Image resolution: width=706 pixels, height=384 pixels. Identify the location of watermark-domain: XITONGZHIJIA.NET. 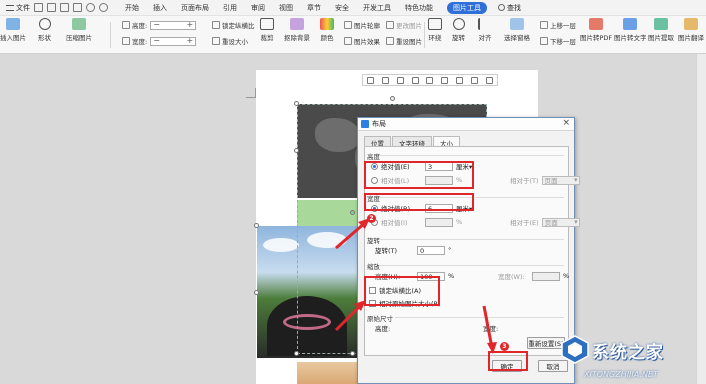
(621, 374).